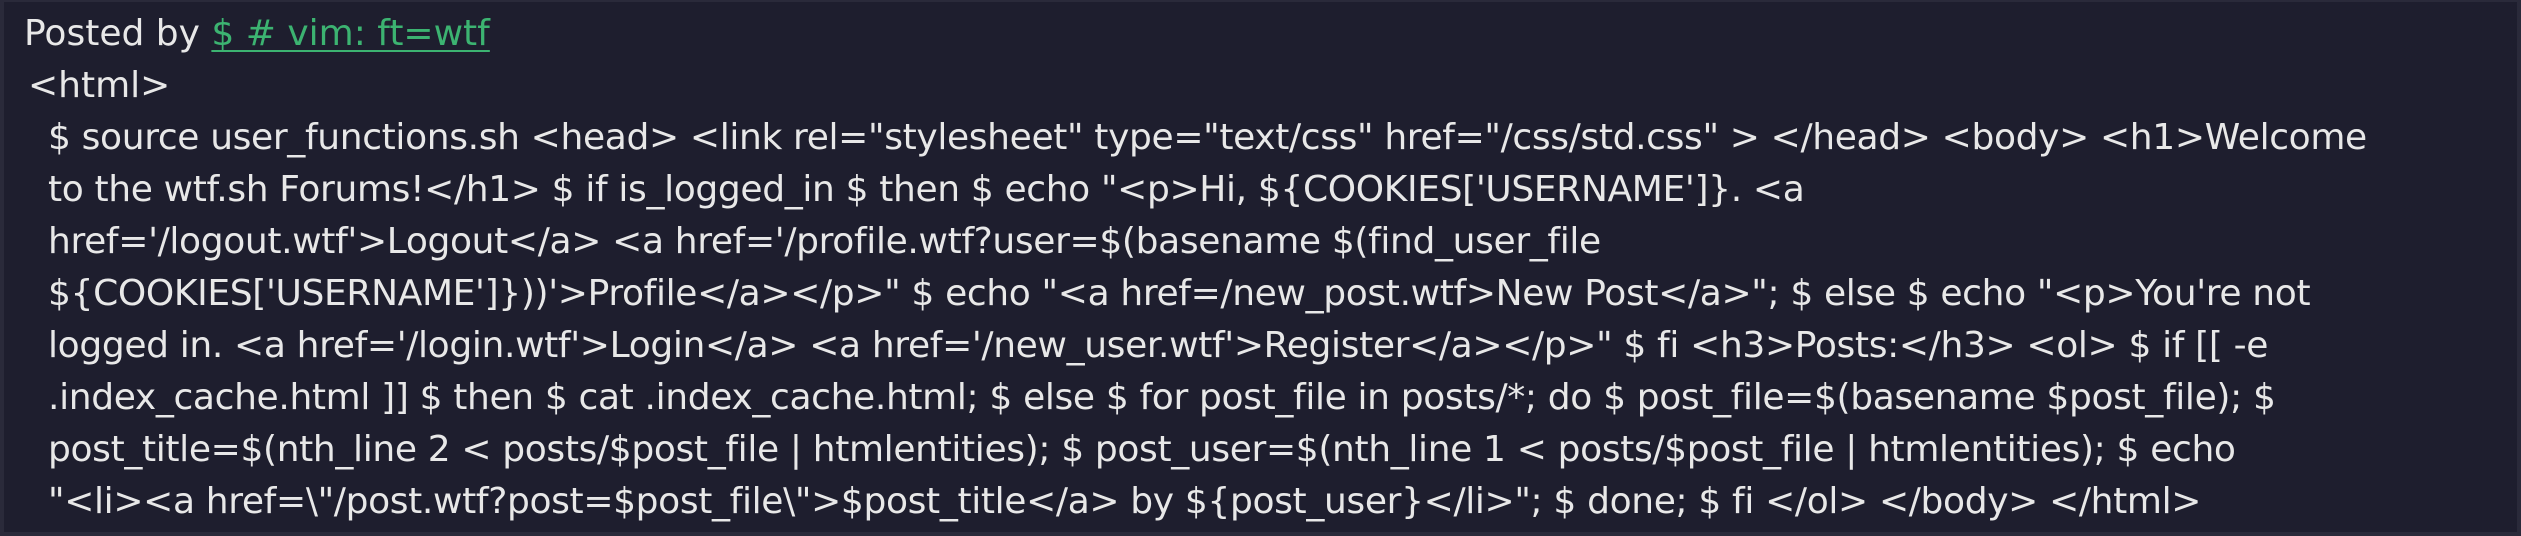  Describe the element at coordinates (350, 33) in the screenshot. I see `author-link: $ # vim: ft=wtf` at that location.